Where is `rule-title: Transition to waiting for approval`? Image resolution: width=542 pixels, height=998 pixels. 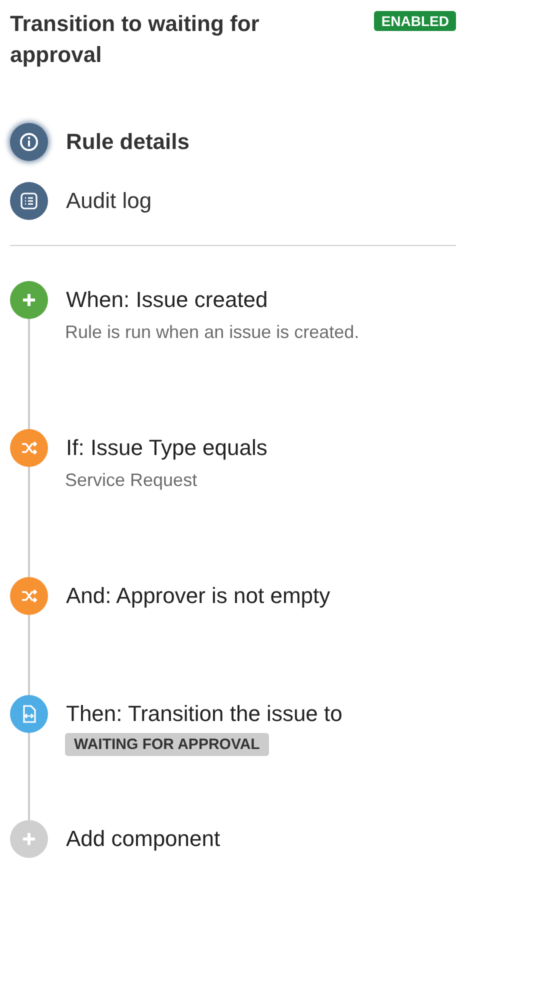 rule-title: Transition to waiting for approval is located at coordinates (135, 39).